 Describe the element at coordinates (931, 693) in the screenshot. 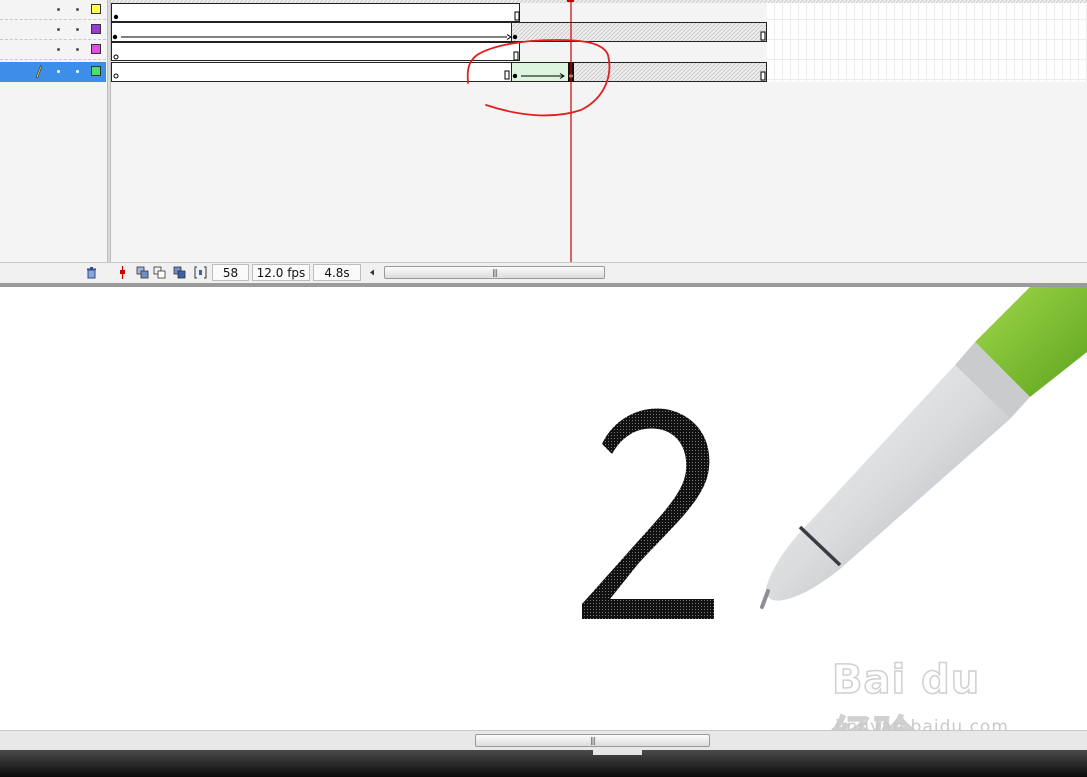

I see `baidu-watermark: Bai du 经验 jingyan.baidu.com` at that location.